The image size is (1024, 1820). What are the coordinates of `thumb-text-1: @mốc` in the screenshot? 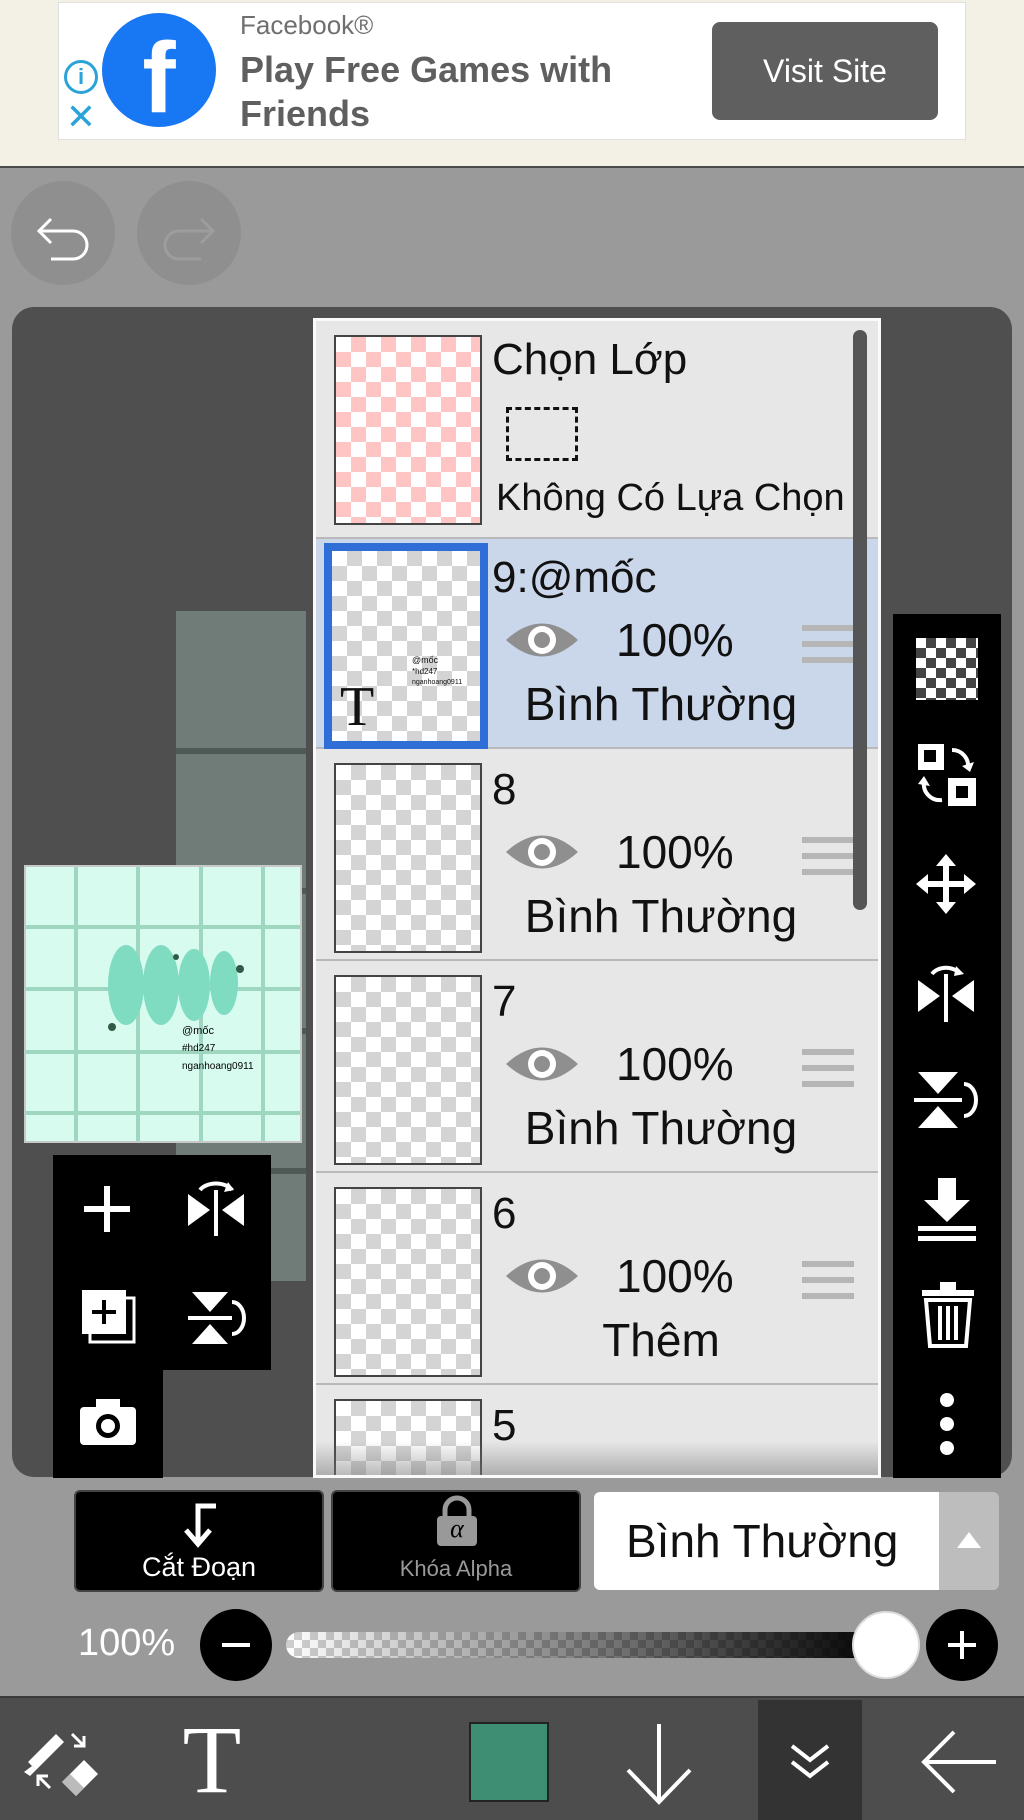 It's located at (425, 660).